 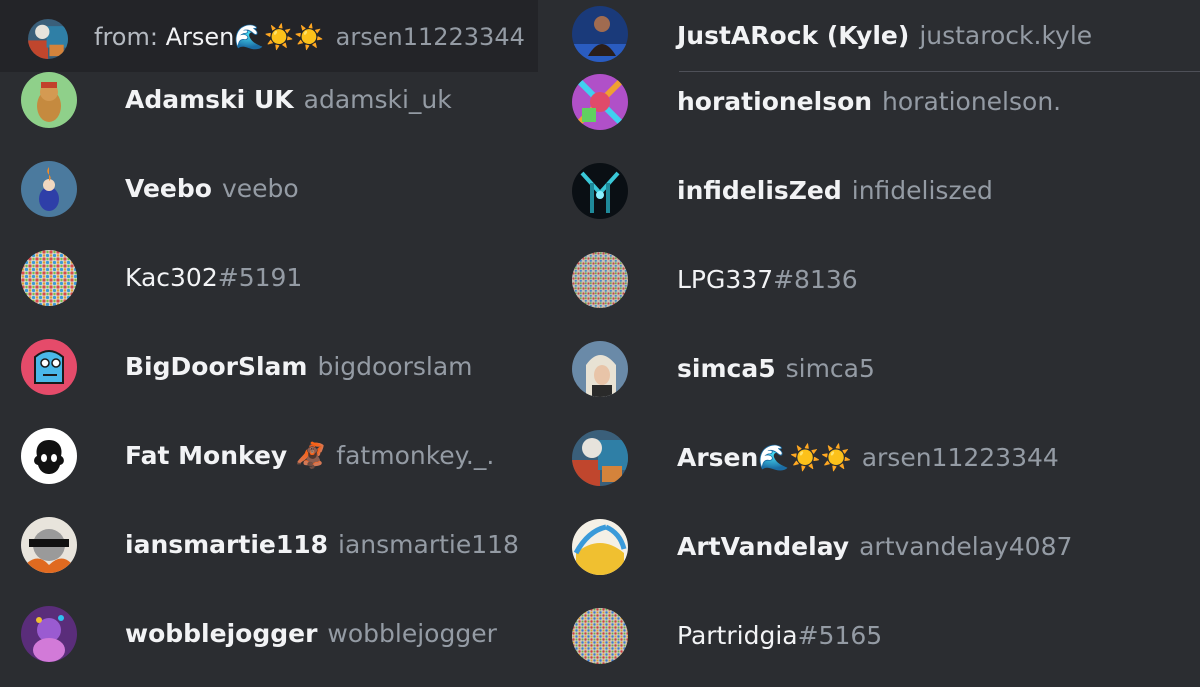 I want to click on username: bigdoorslam, so click(x=395, y=366).